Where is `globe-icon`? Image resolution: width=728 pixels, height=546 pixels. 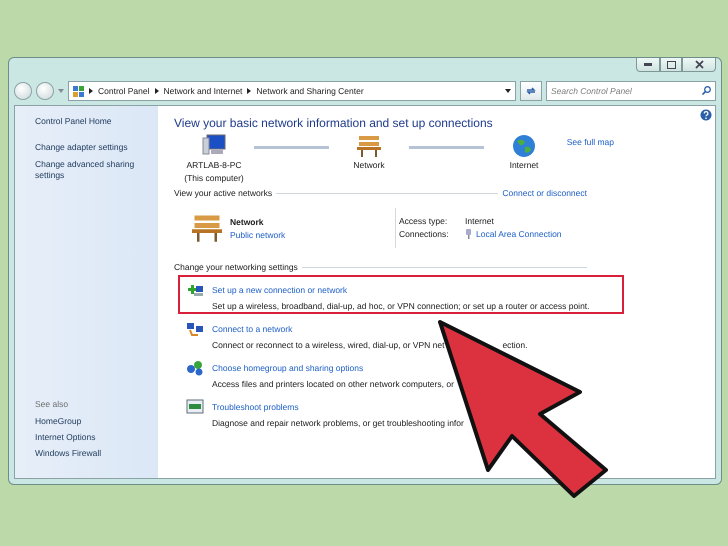 globe-icon is located at coordinates (524, 146).